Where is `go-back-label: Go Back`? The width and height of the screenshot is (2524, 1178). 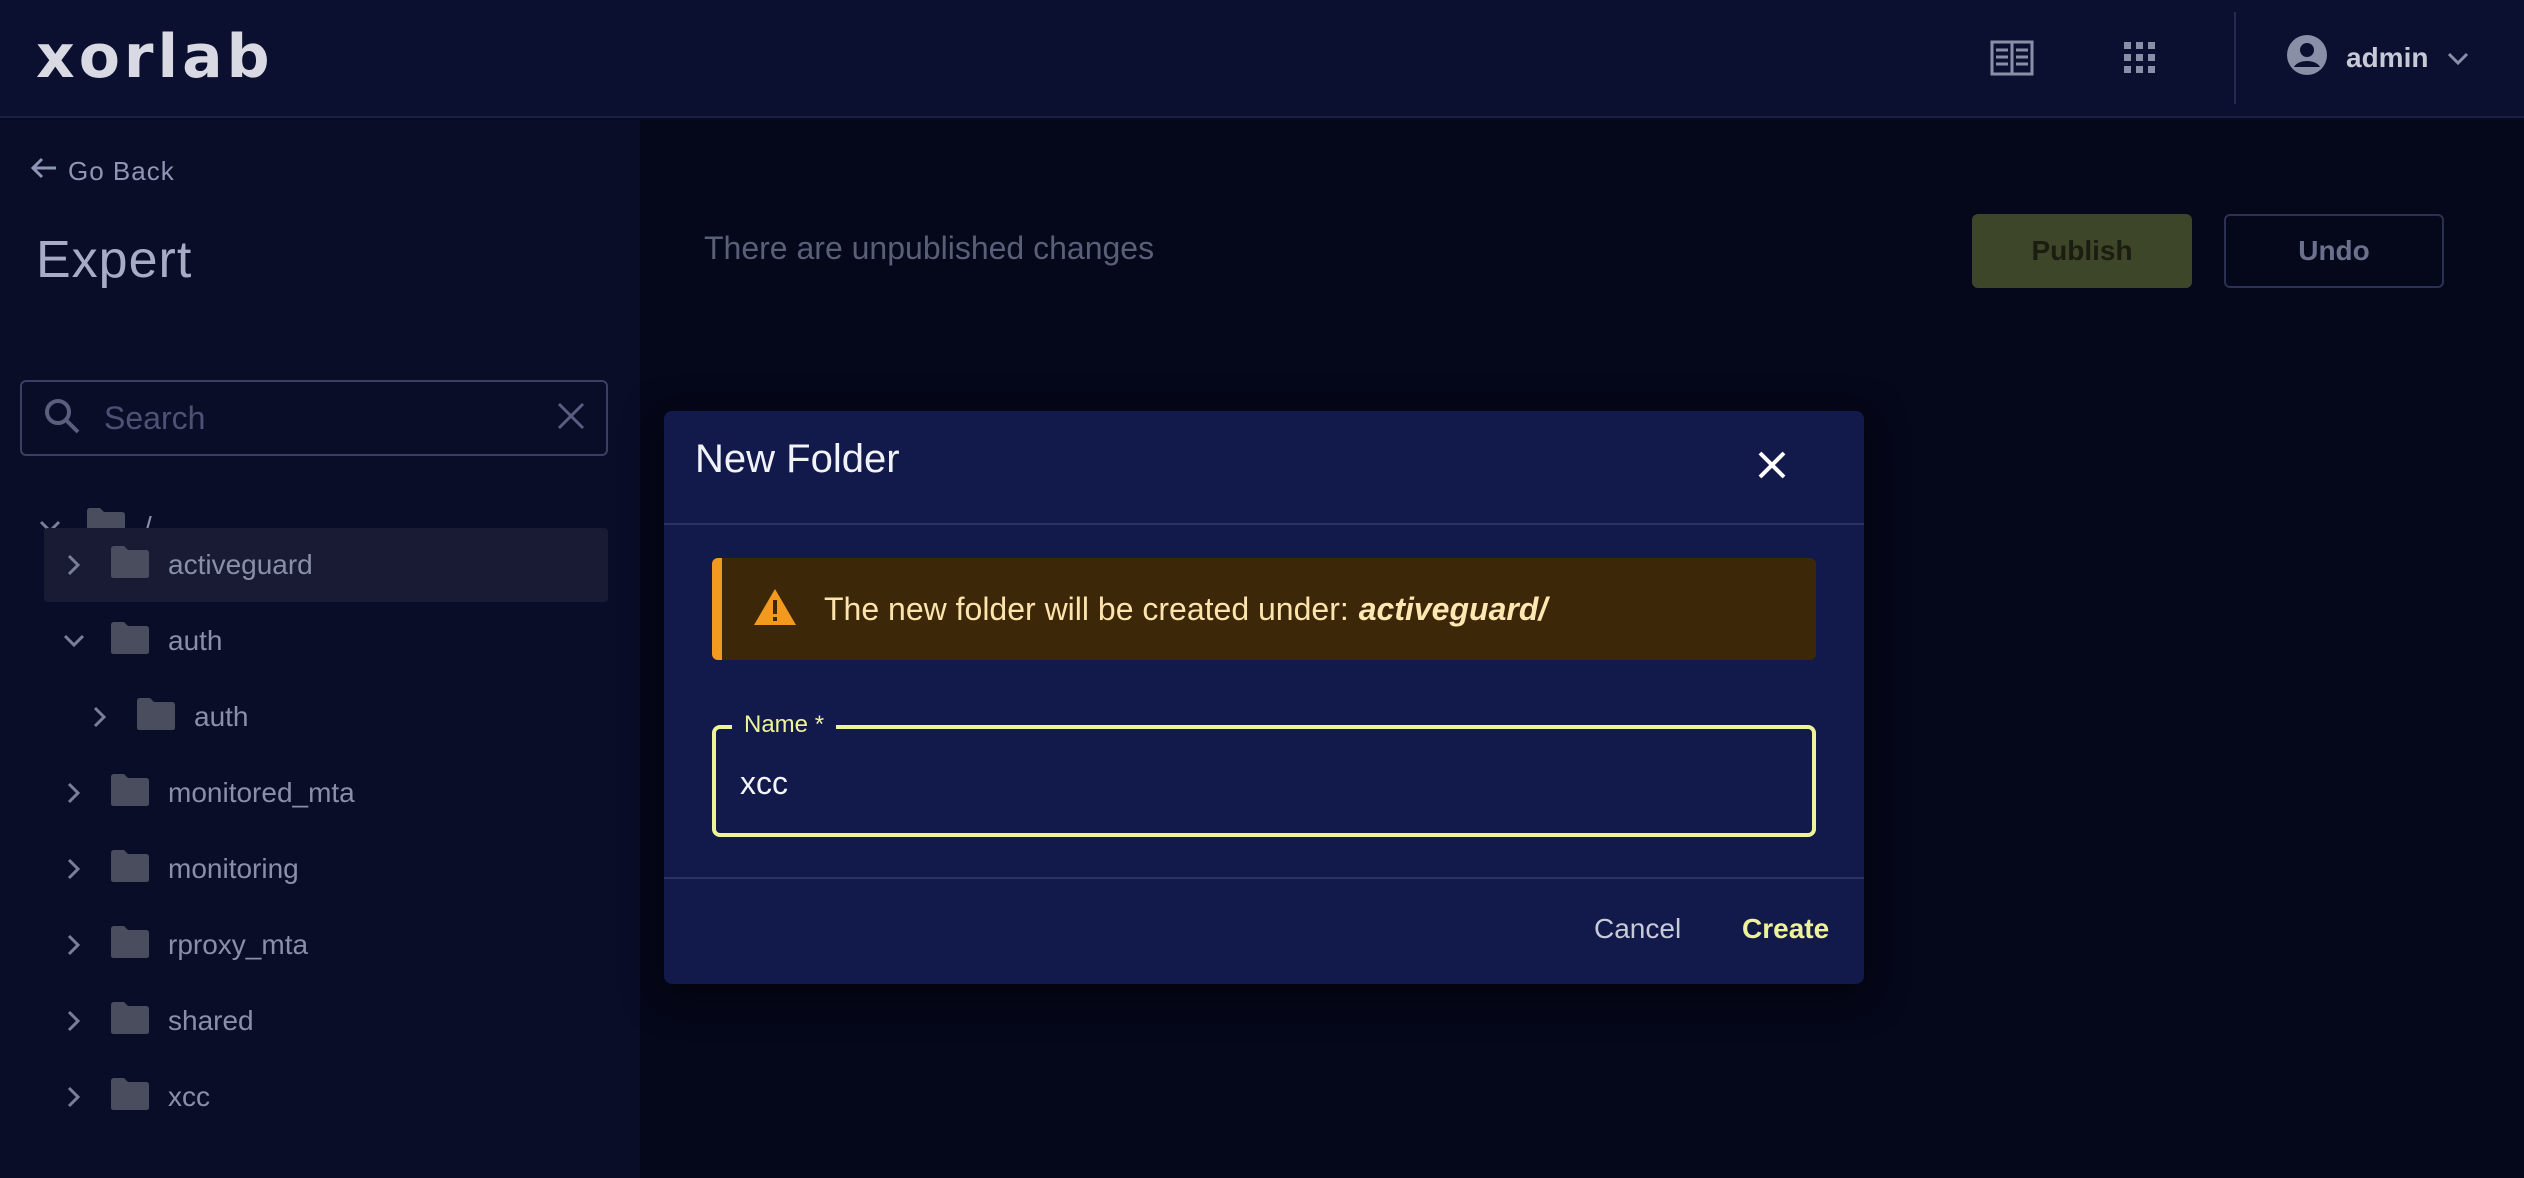 go-back-label: Go Back is located at coordinates (121, 171).